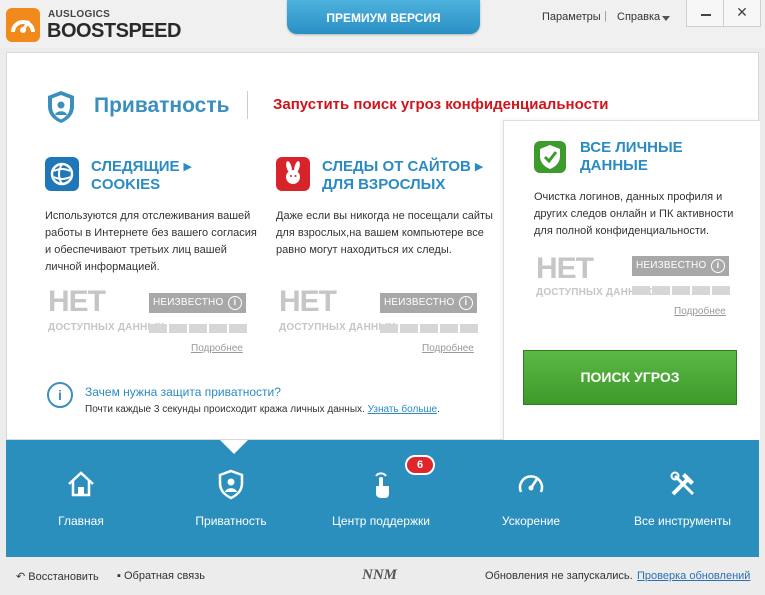 The width and height of the screenshot is (765, 595). What do you see at coordinates (666, 18) in the screenshot?
I see `chevron-down-icon` at bounding box center [666, 18].